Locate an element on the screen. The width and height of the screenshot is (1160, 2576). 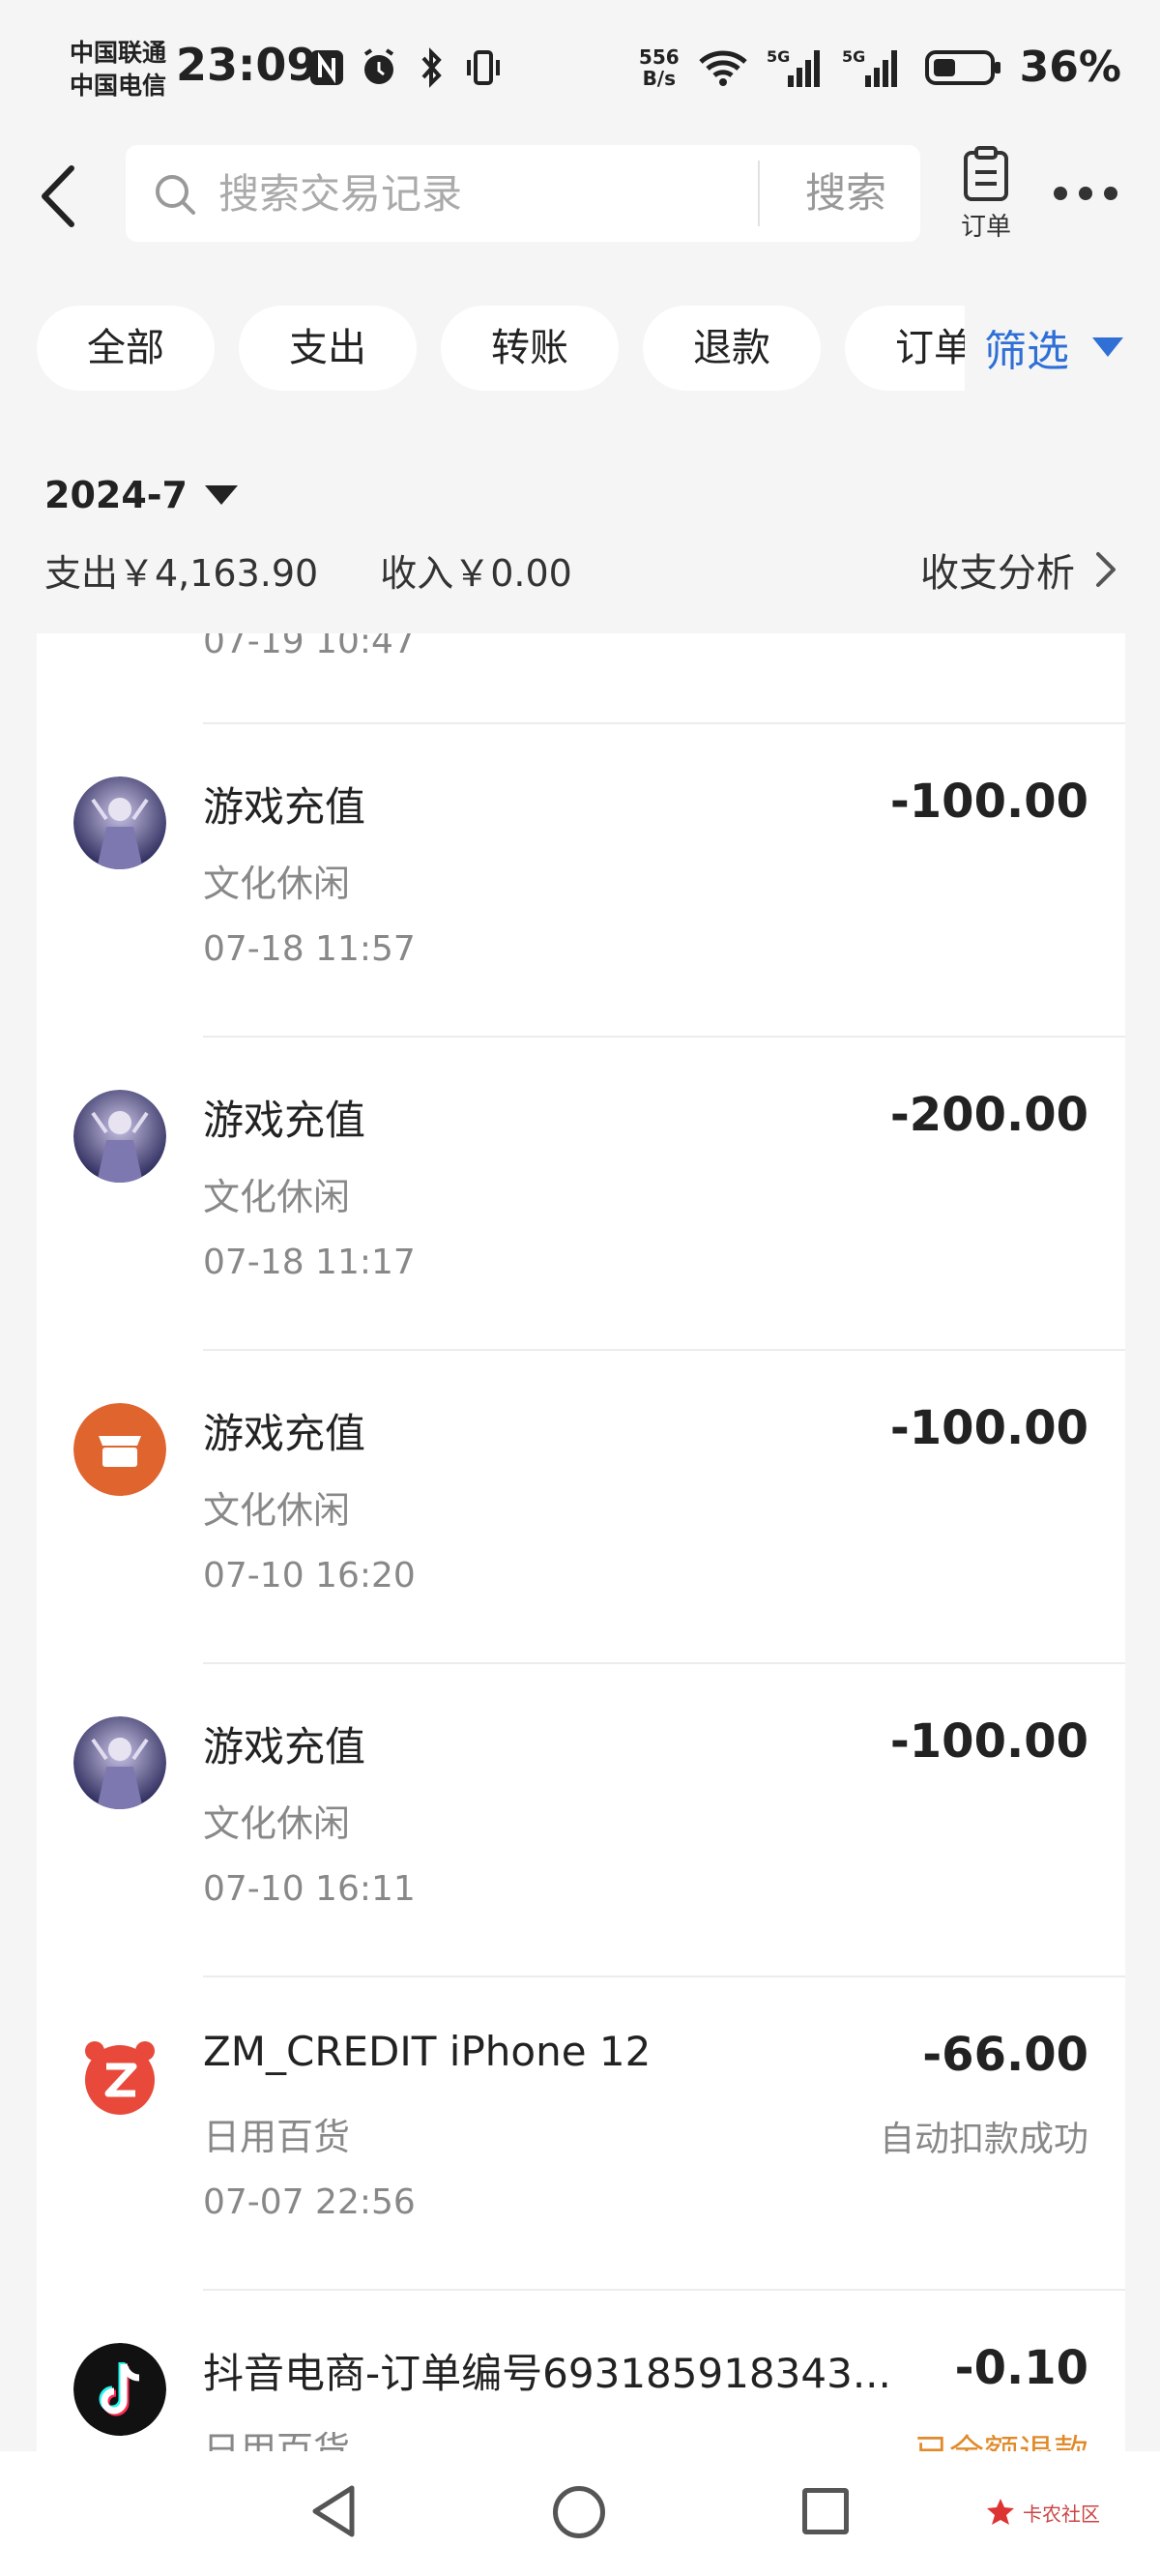
refund-status: 已全额退款 is located at coordinates (1001, 2437).